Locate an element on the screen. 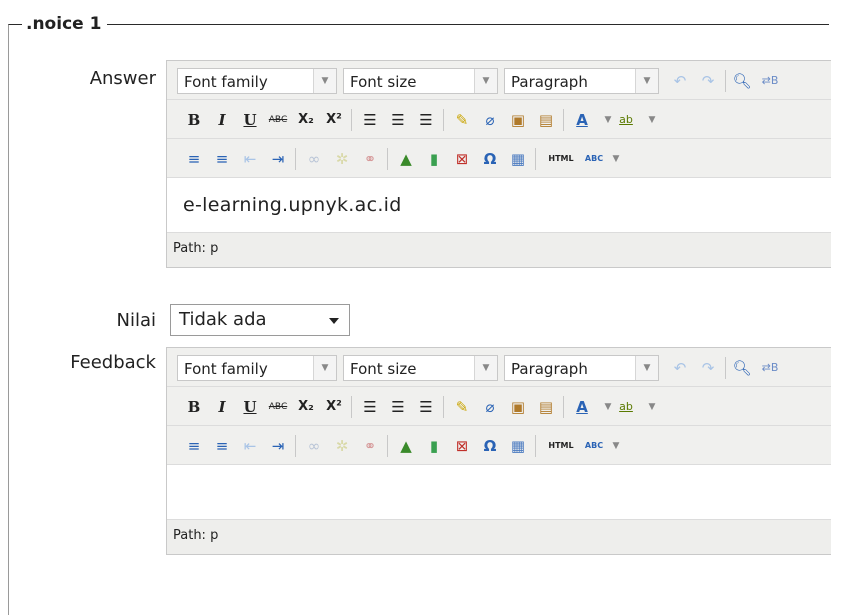 The width and height of the screenshot is (845, 615). feedback-label: Feedback is located at coordinates (113, 362).